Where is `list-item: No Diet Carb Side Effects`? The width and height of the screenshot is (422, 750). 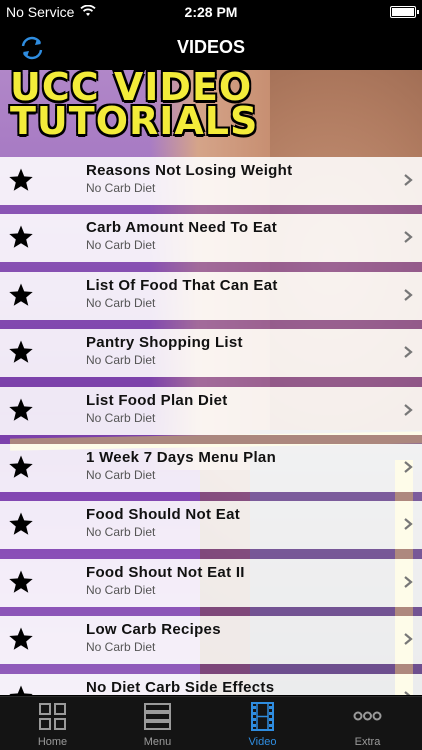 list-item: No Diet Carb Side Effects is located at coordinates (211, 684).